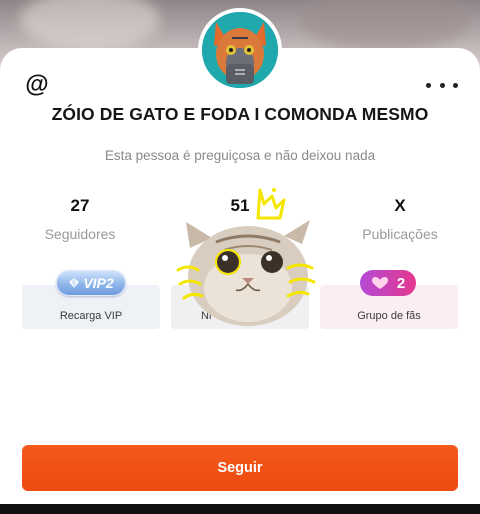 This screenshot has width=480, height=514. I want to click on tile-label: Grupo de fãs, so click(389, 316).